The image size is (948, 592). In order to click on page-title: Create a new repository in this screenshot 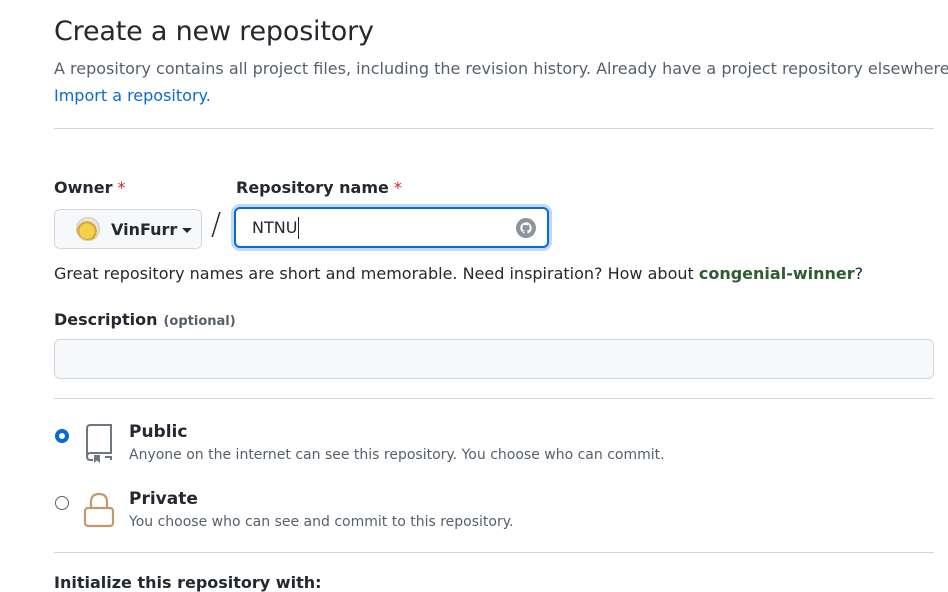, I will do `click(214, 31)`.